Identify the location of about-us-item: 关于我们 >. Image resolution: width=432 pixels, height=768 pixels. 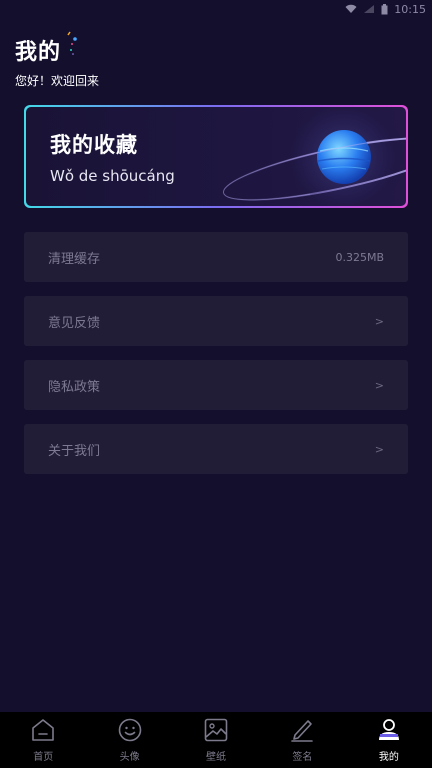
(216, 449).